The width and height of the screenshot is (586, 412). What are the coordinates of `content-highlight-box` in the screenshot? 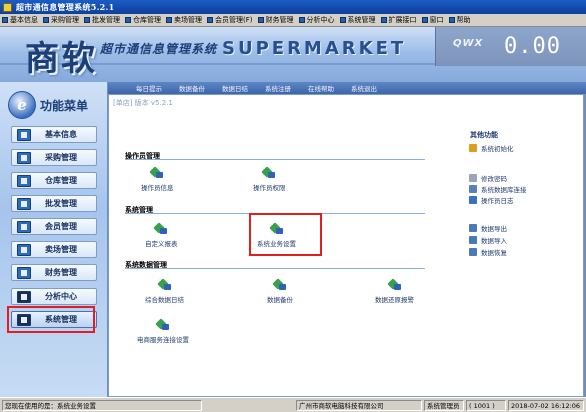 It's located at (285, 234).